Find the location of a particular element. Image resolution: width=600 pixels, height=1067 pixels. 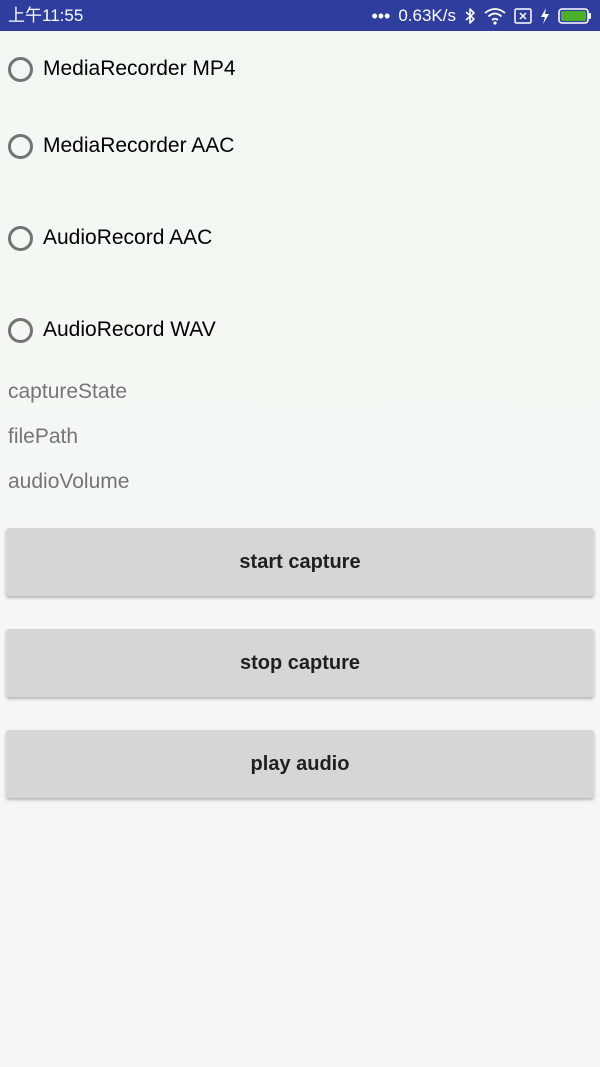

radio-audiorecord-aac: AudioRecord AAC is located at coordinates (110, 238).